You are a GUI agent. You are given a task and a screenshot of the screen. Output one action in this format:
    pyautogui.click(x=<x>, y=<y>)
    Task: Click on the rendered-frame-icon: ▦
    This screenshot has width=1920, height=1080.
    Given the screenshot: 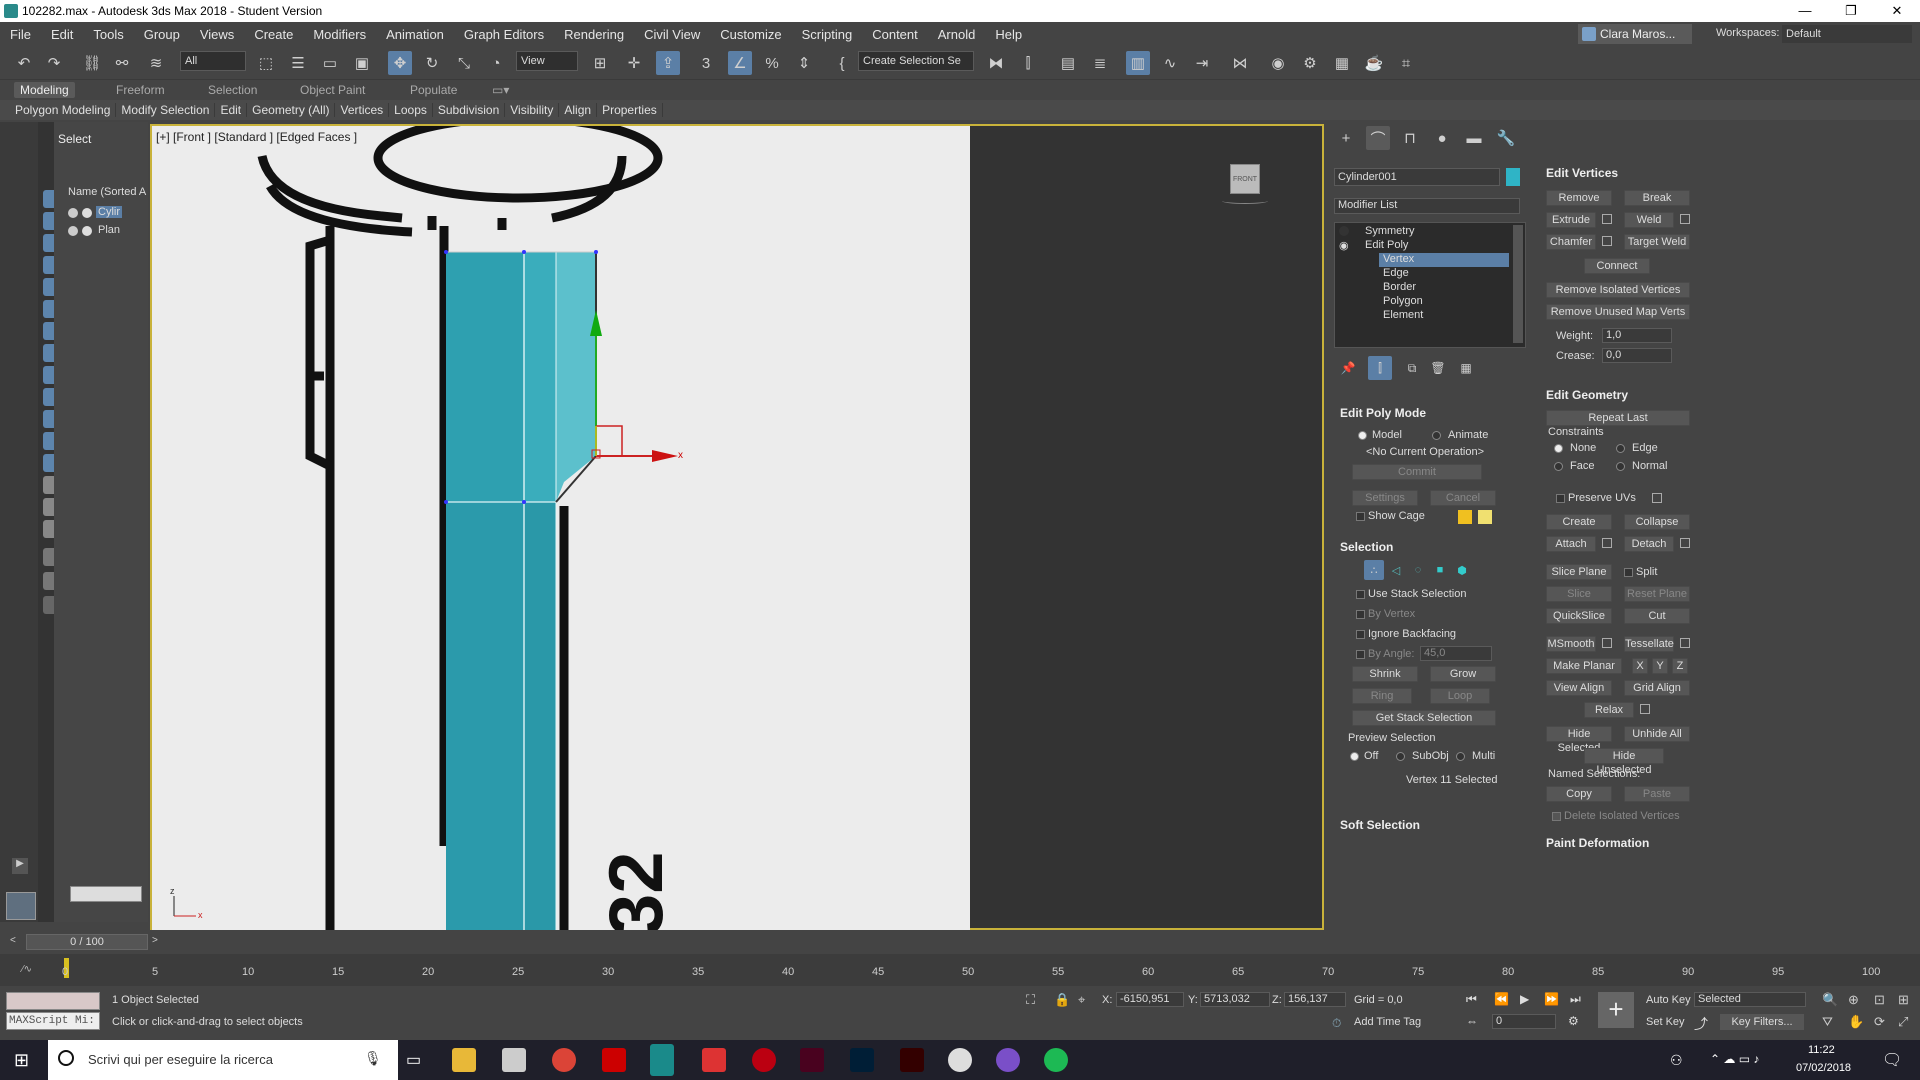 What is the action you would take?
    pyautogui.click(x=1342, y=63)
    